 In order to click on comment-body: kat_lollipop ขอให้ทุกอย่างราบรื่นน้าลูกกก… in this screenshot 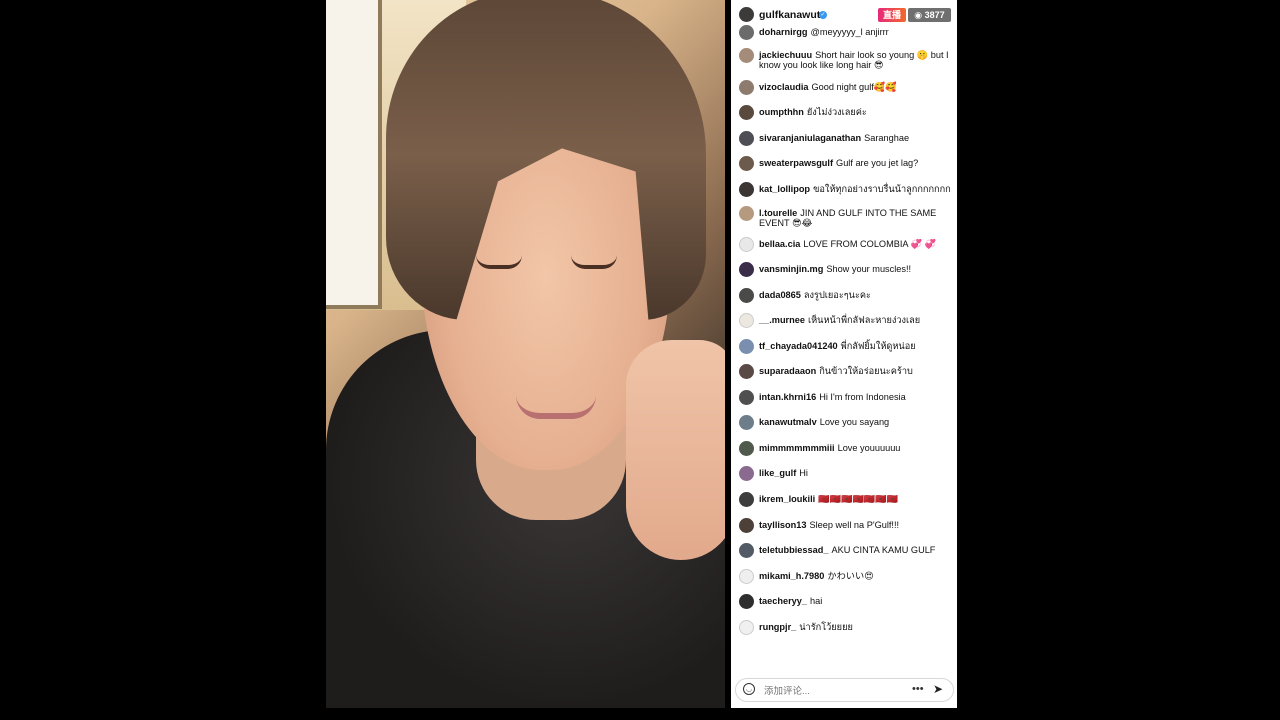, I will do `click(856, 189)`.